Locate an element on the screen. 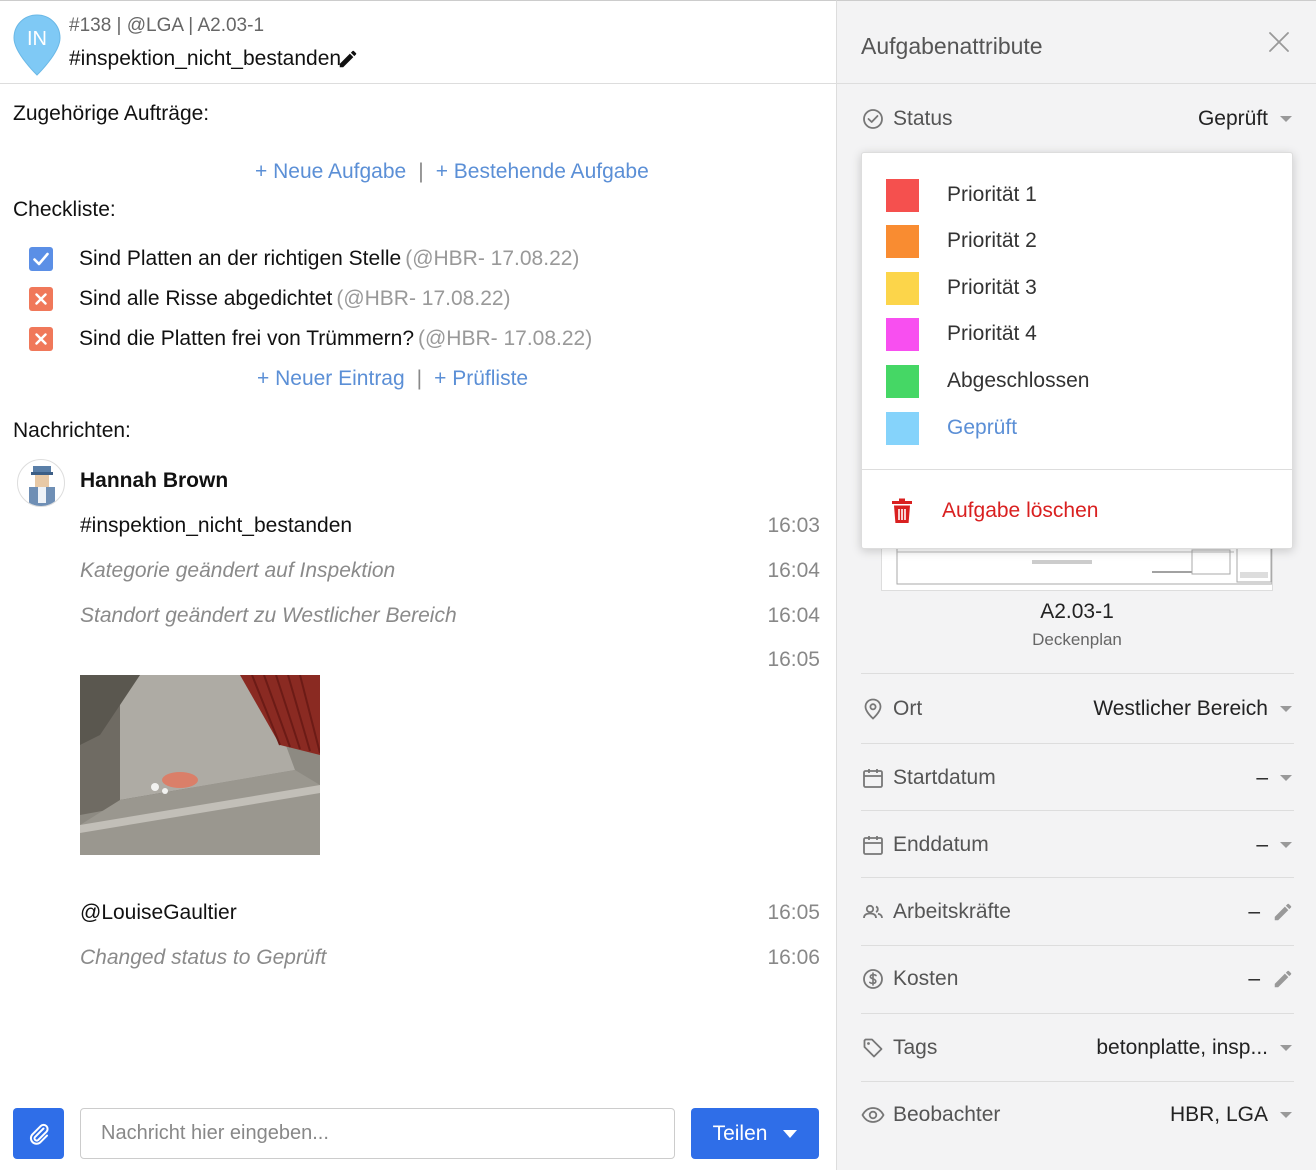  checkbox-checked is located at coordinates (41, 259).